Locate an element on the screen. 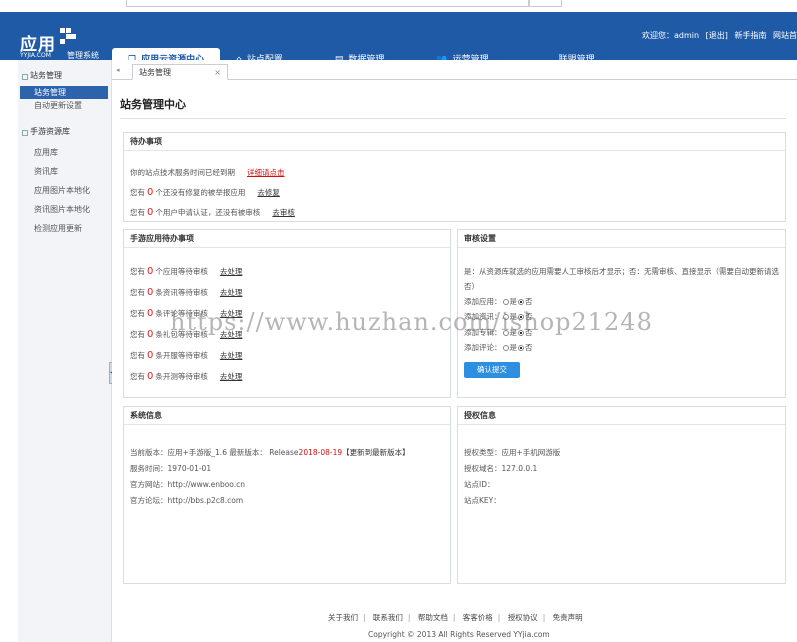  logo-sub: YYJIA.COM is located at coordinates (35, 55).